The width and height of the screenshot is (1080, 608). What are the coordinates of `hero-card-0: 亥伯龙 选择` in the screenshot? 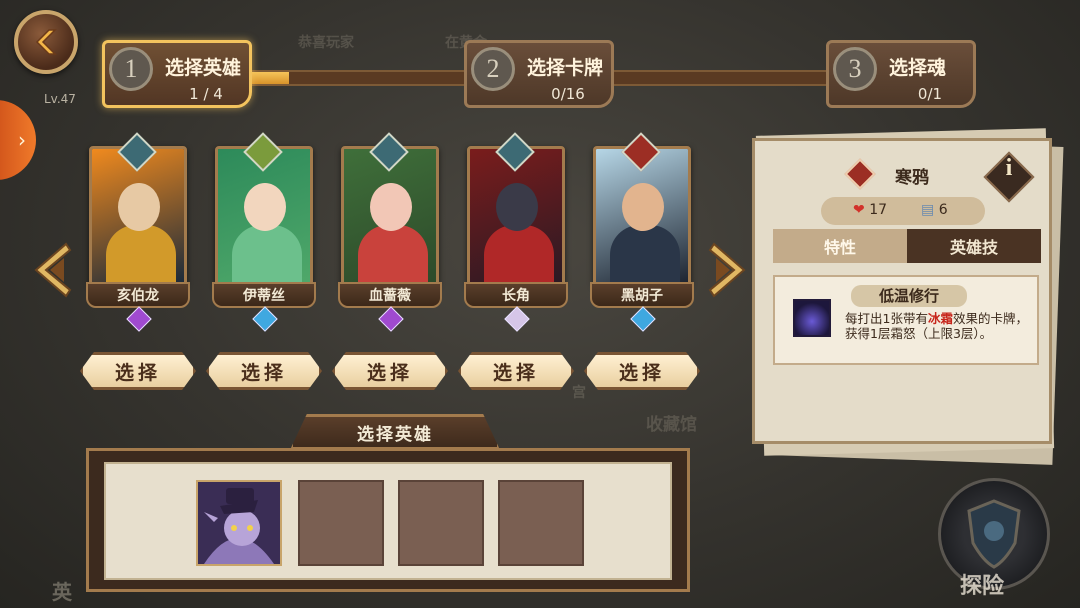 It's located at (138, 261).